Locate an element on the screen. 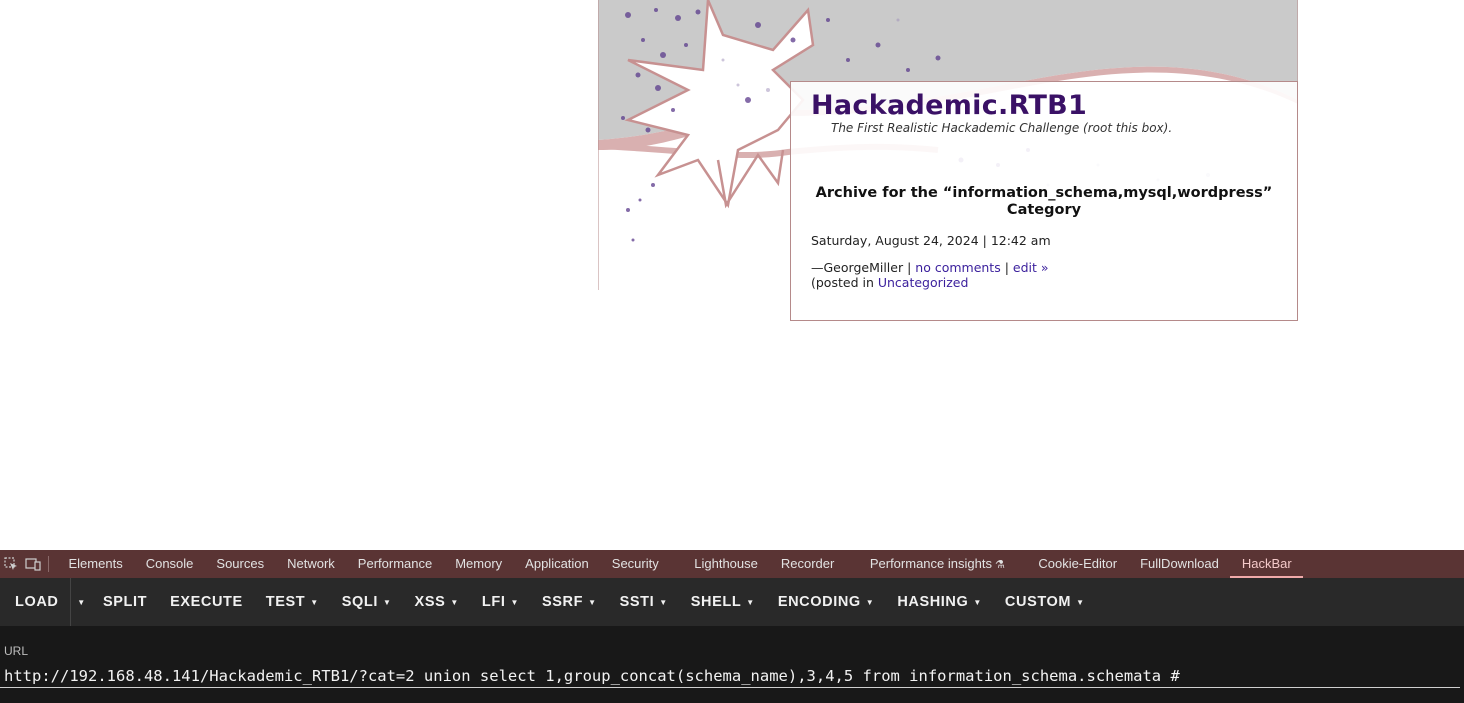 The image size is (1464, 703). tab-elements: Elements is located at coordinates (95, 564).